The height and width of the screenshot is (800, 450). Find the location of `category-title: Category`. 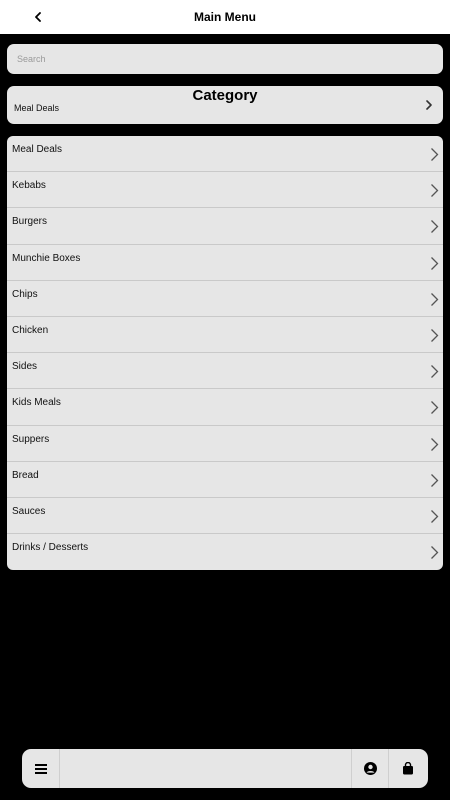

category-title: Category is located at coordinates (225, 95).